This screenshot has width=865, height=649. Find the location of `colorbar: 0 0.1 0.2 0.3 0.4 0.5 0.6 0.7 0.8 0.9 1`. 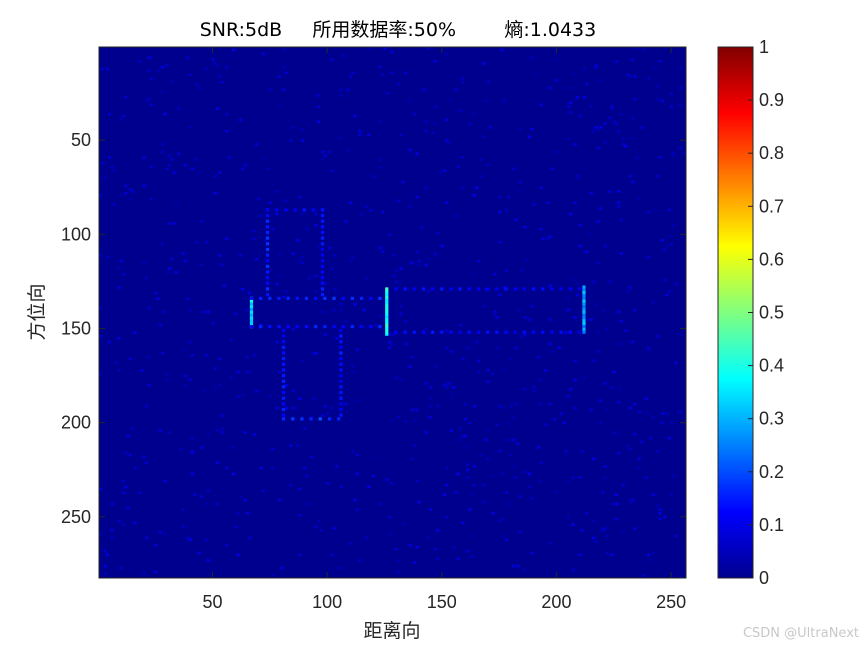

colorbar: 0 0.1 0.2 0.3 0.4 0.5 0.6 0.7 0.8 0.9 1 is located at coordinates (750, 312).